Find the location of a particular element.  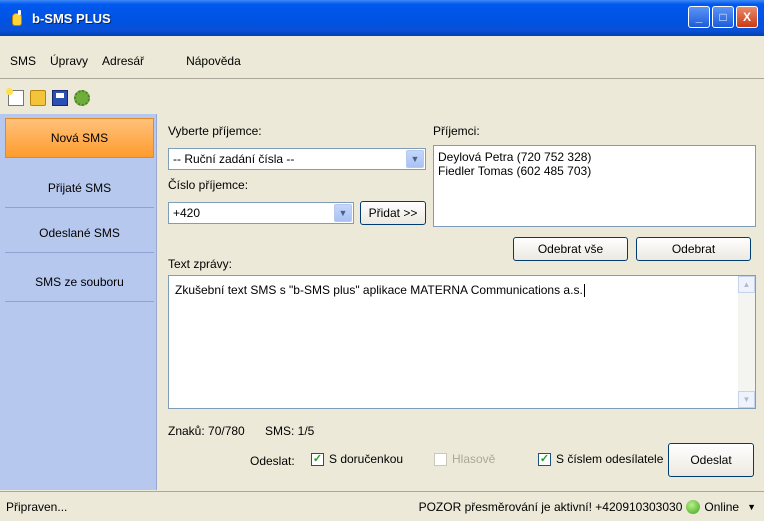

save-disk-icon is located at coordinates (60, 98).